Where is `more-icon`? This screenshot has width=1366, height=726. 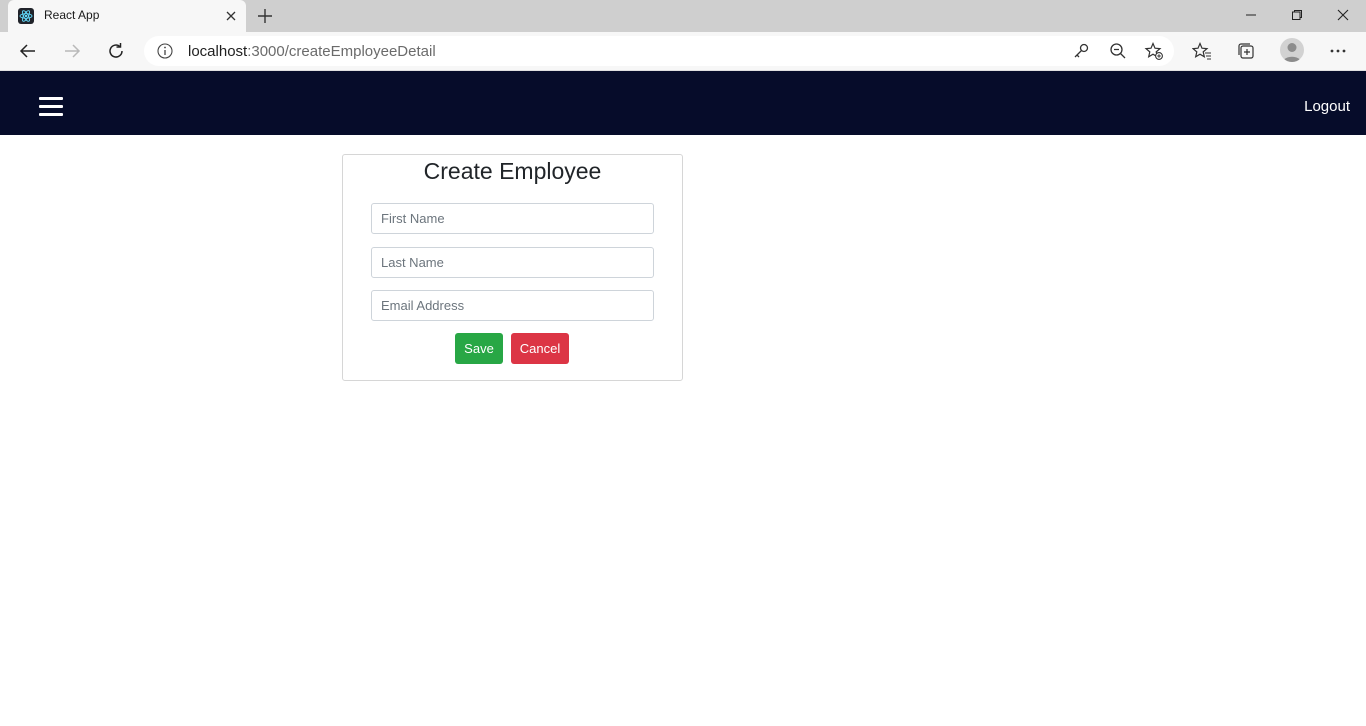 more-icon is located at coordinates (1338, 51).